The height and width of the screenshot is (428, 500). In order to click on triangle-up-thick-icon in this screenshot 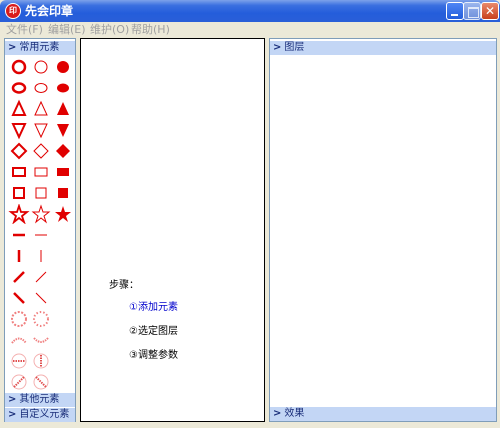, I will do `click(19, 109)`.